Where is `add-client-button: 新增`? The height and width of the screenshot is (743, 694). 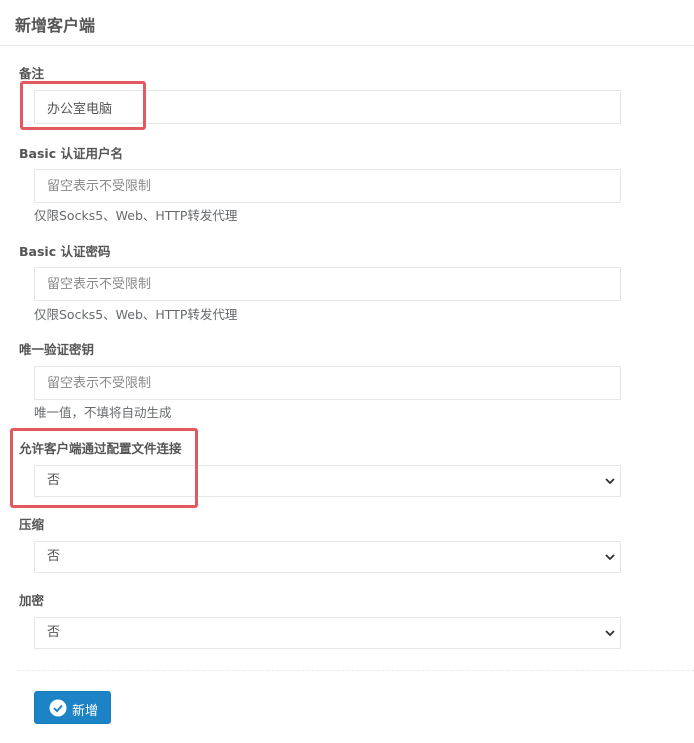 add-client-button: 新增 is located at coordinates (72, 707).